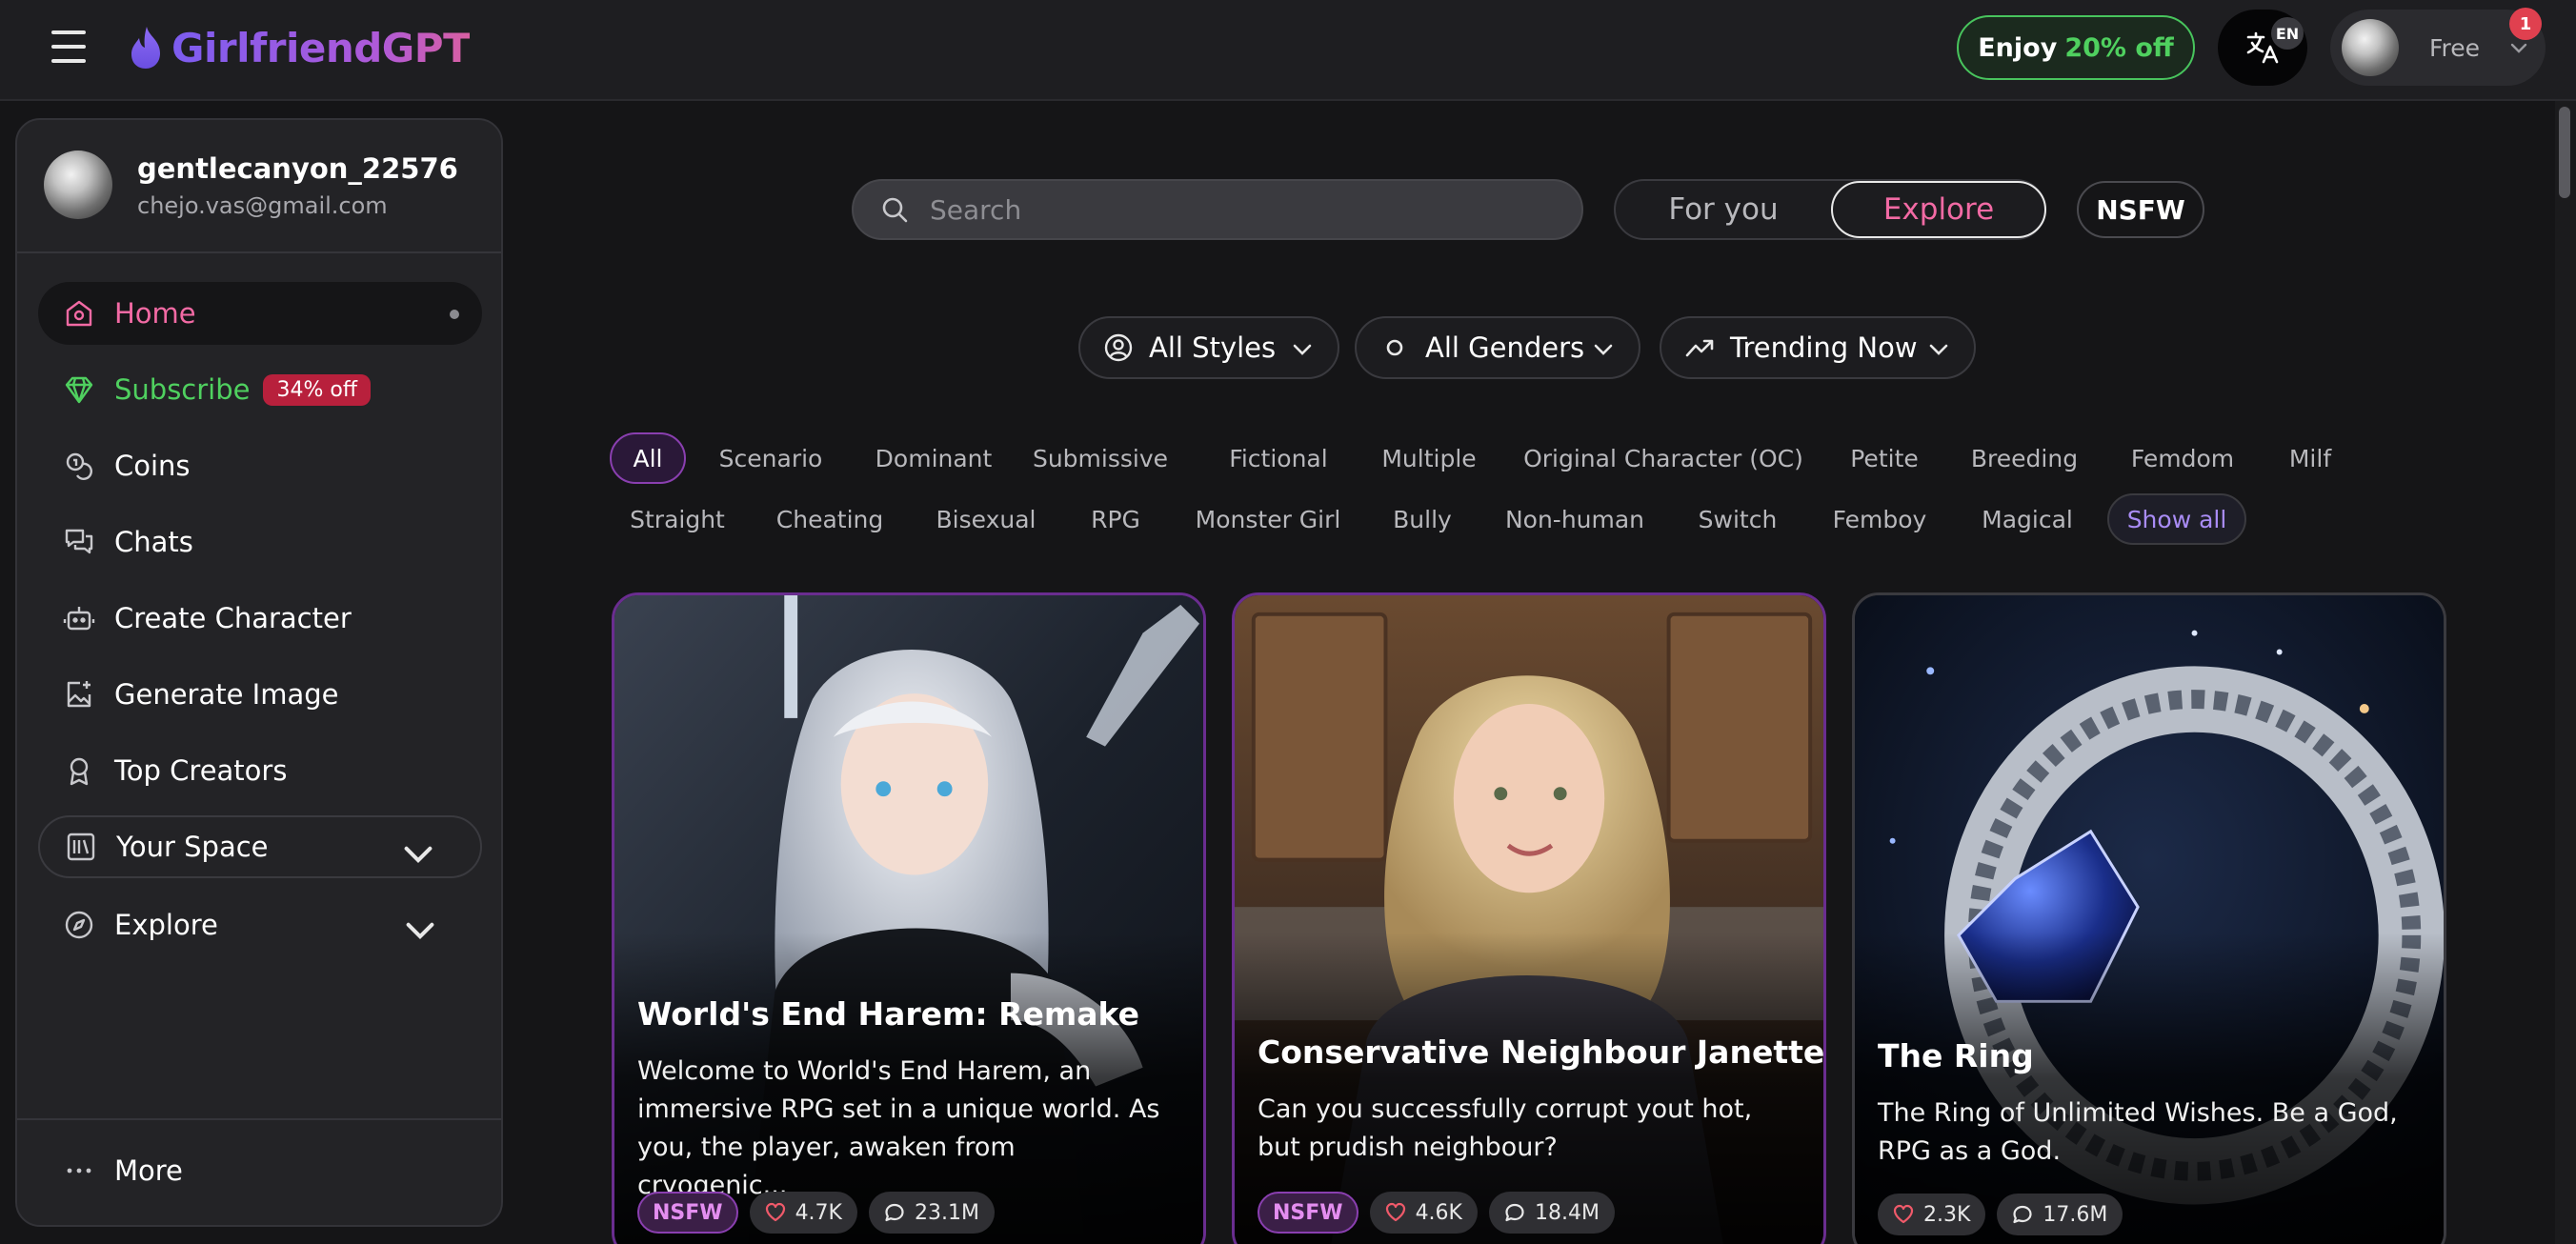 The height and width of the screenshot is (1244, 2576). I want to click on tag-chip: Multiple, so click(1429, 458).